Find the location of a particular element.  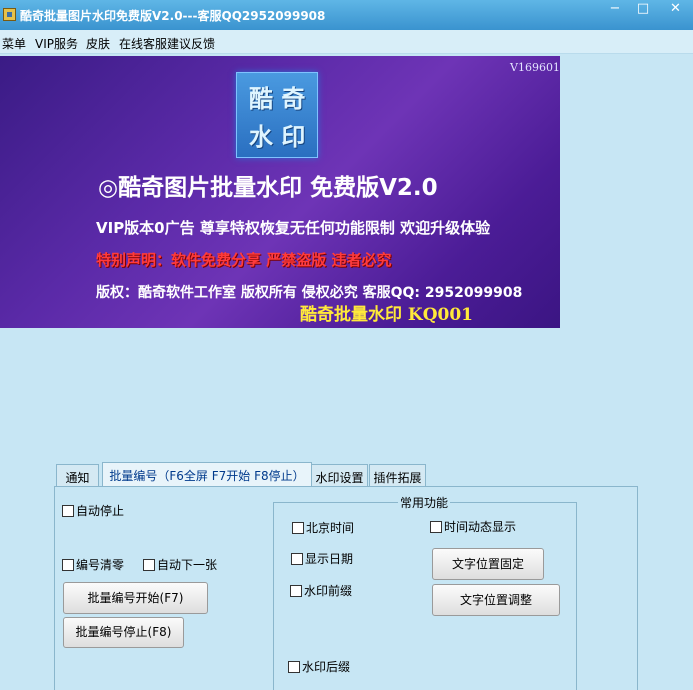

start-batch-button: 批量编号开始(F7) is located at coordinates (135, 598).